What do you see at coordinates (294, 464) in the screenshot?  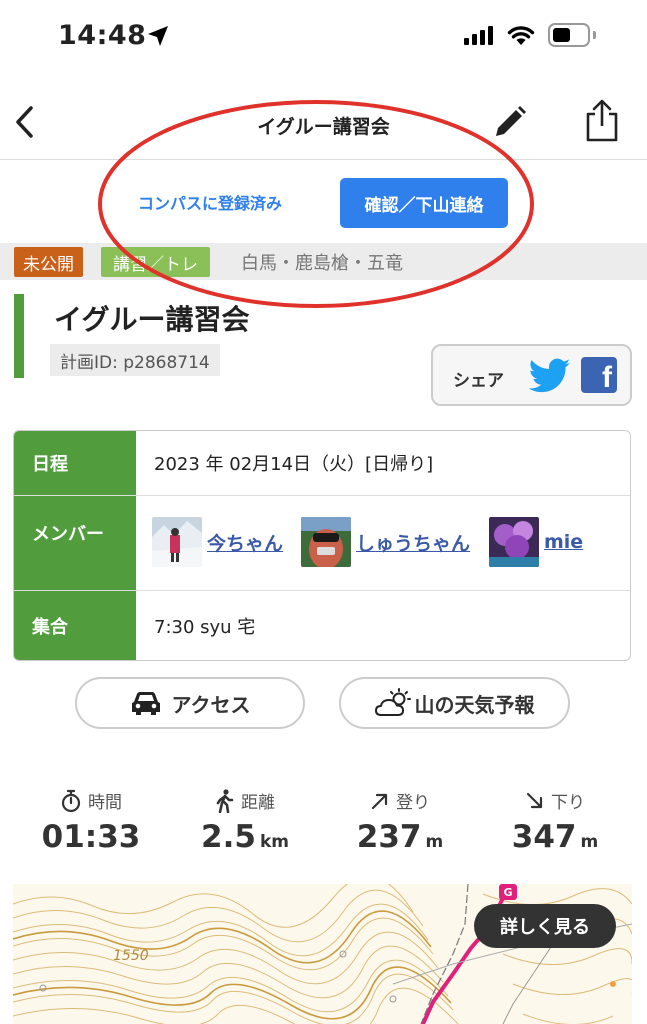 I see `schedule-value: 2023 年 02月14日（火）[日帰り]` at bounding box center [294, 464].